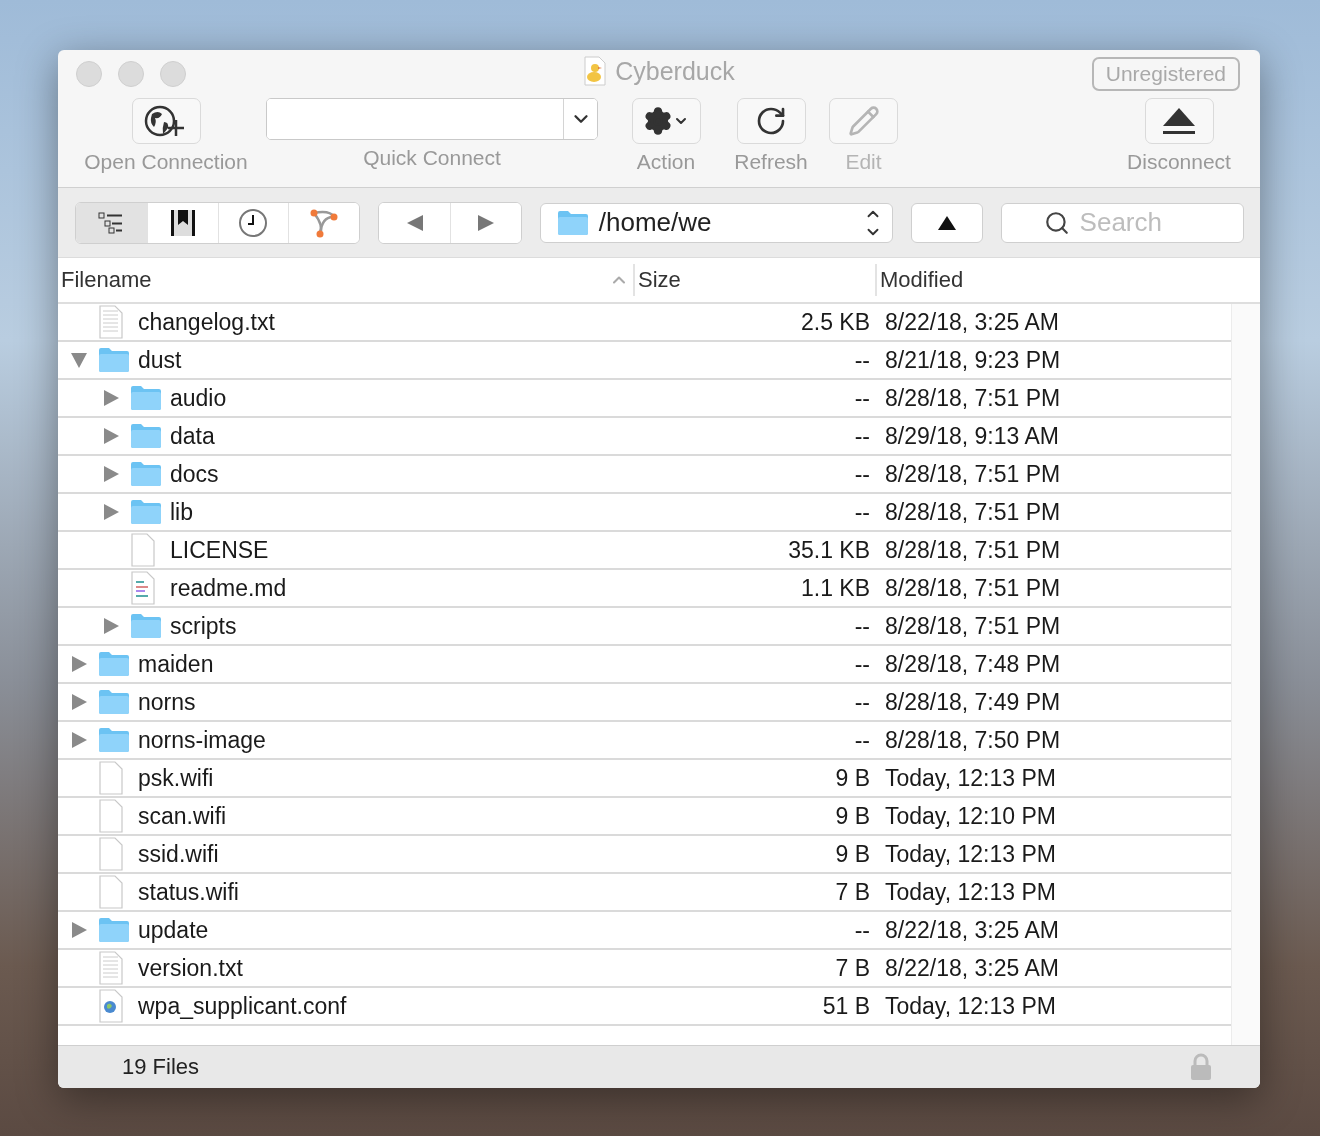 The image size is (1320, 1136). Describe the element at coordinates (166, 162) in the screenshot. I see `toolbar-label: Open Connection` at that location.